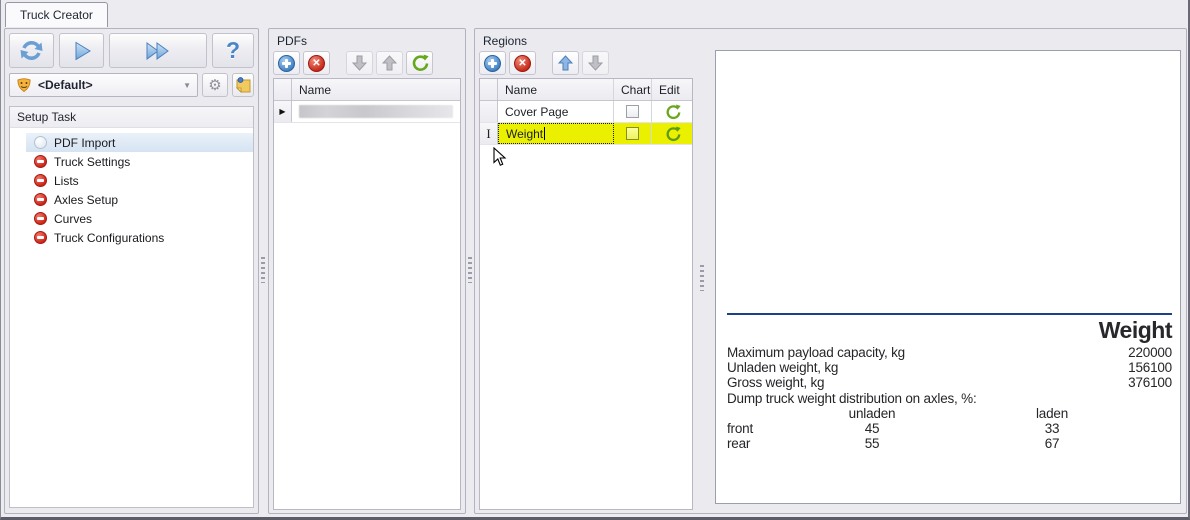 This screenshot has height=520, width=1190. I want to click on setup-toolbar: ?, so click(131, 49).